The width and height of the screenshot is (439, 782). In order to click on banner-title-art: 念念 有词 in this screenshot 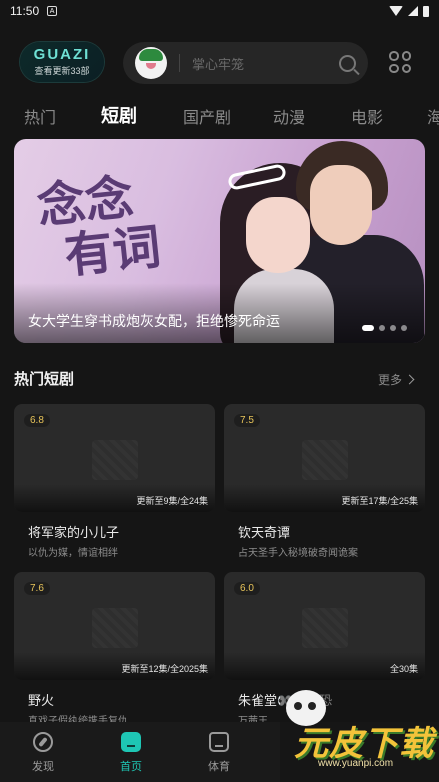, I will do `click(99, 227)`.